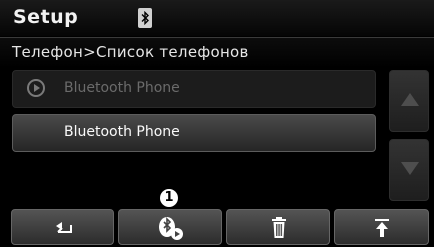  I want to click on play-circle-icon, so click(36, 88).